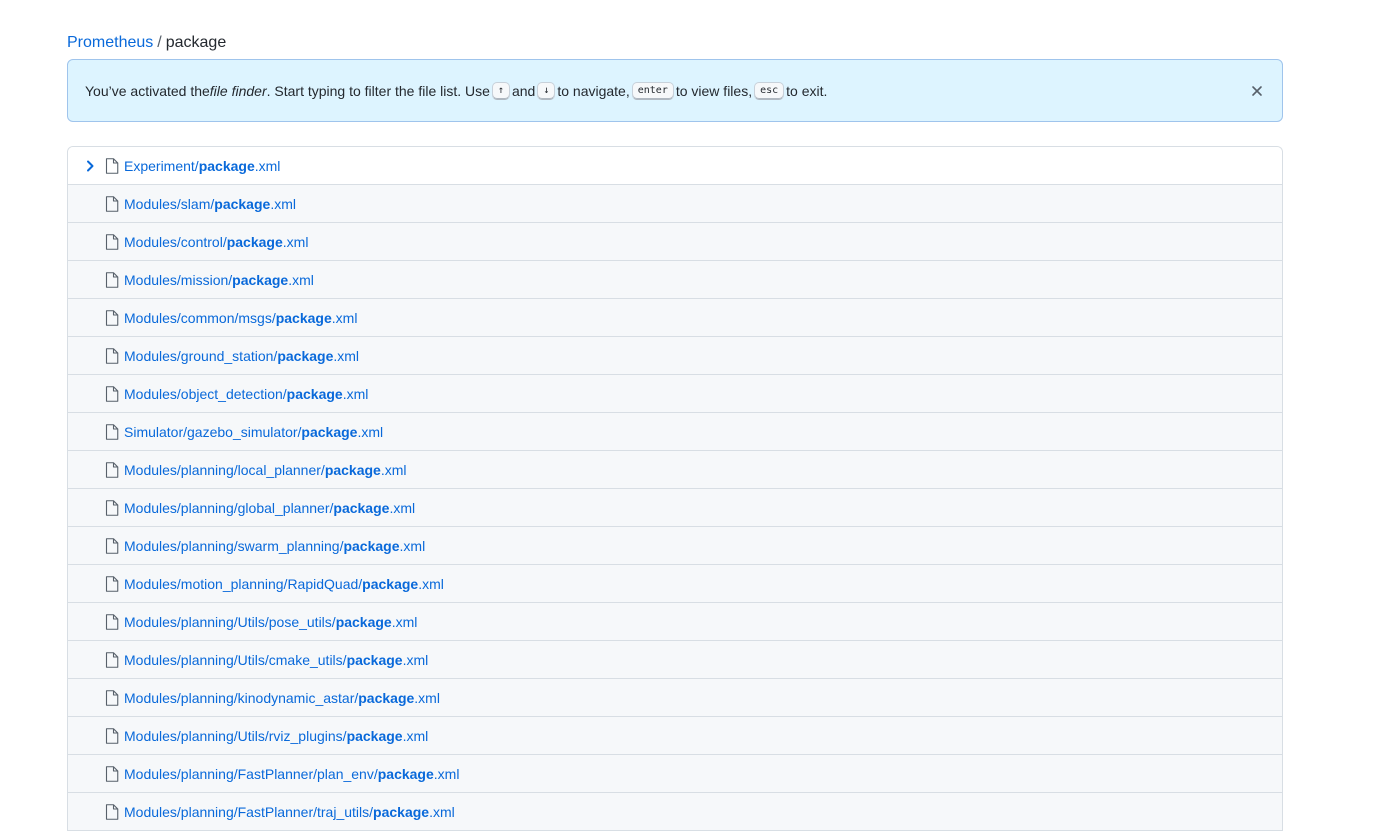 The height and width of the screenshot is (839, 1385). What do you see at coordinates (210, 204) in the screenshot?
I see `file-path-link: Modules/slam/package.xml` at bounding box center [210, 204].